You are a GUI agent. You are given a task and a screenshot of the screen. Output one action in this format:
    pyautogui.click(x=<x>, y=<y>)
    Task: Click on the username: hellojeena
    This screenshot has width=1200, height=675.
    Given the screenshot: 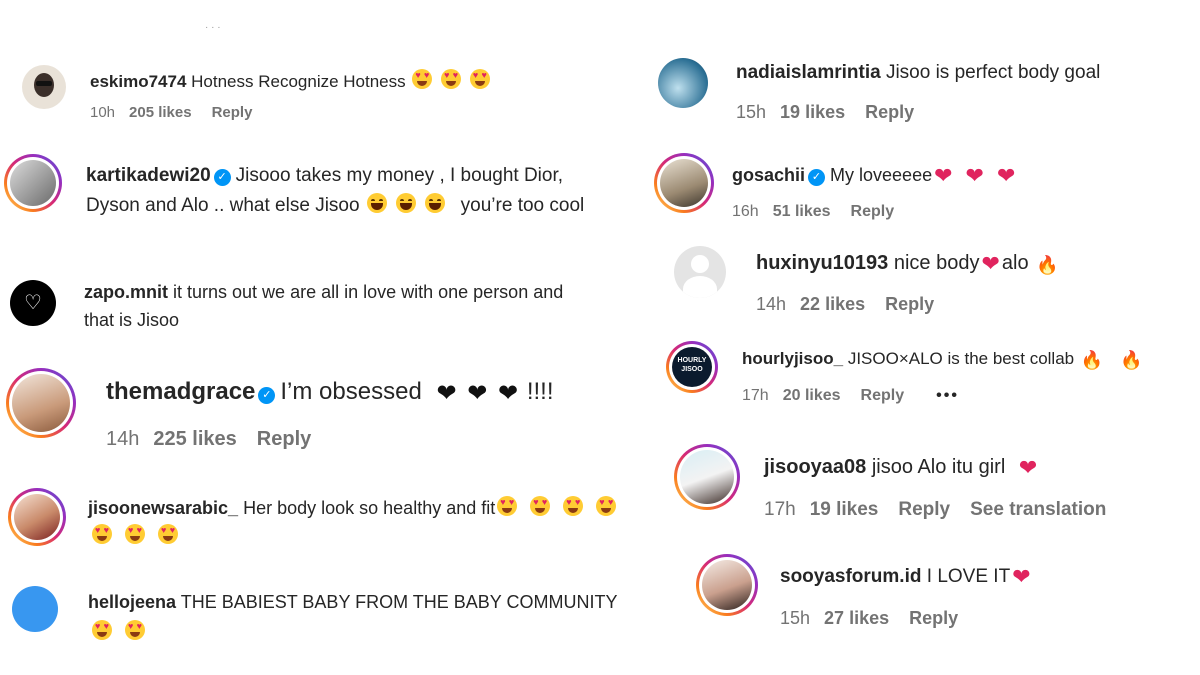 What is the action you would take?
    pyautogui.click(x=132, y=602)
    